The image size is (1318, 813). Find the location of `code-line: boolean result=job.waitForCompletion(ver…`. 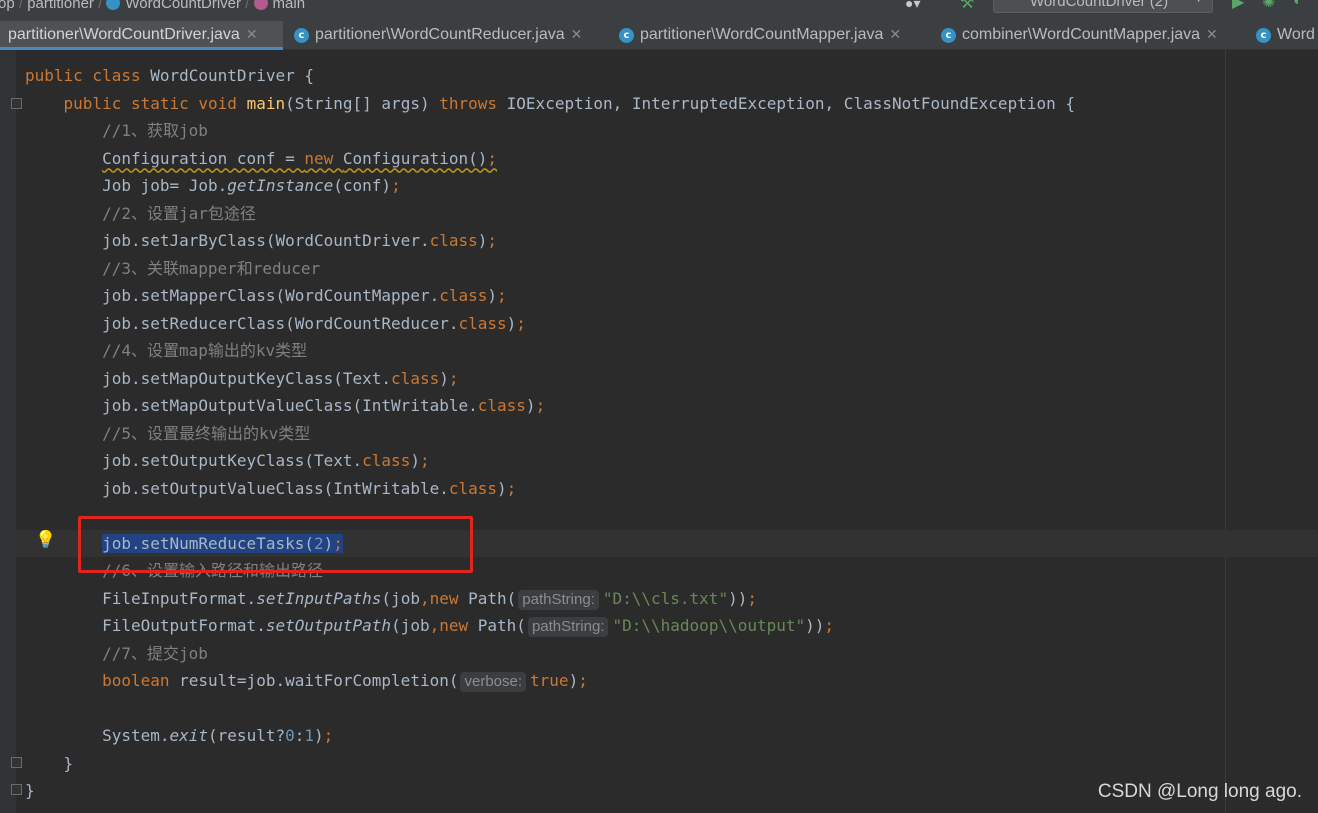

code-line: boolean result=job.waitForCompletion(ver… is located at coordinates (345, 681).